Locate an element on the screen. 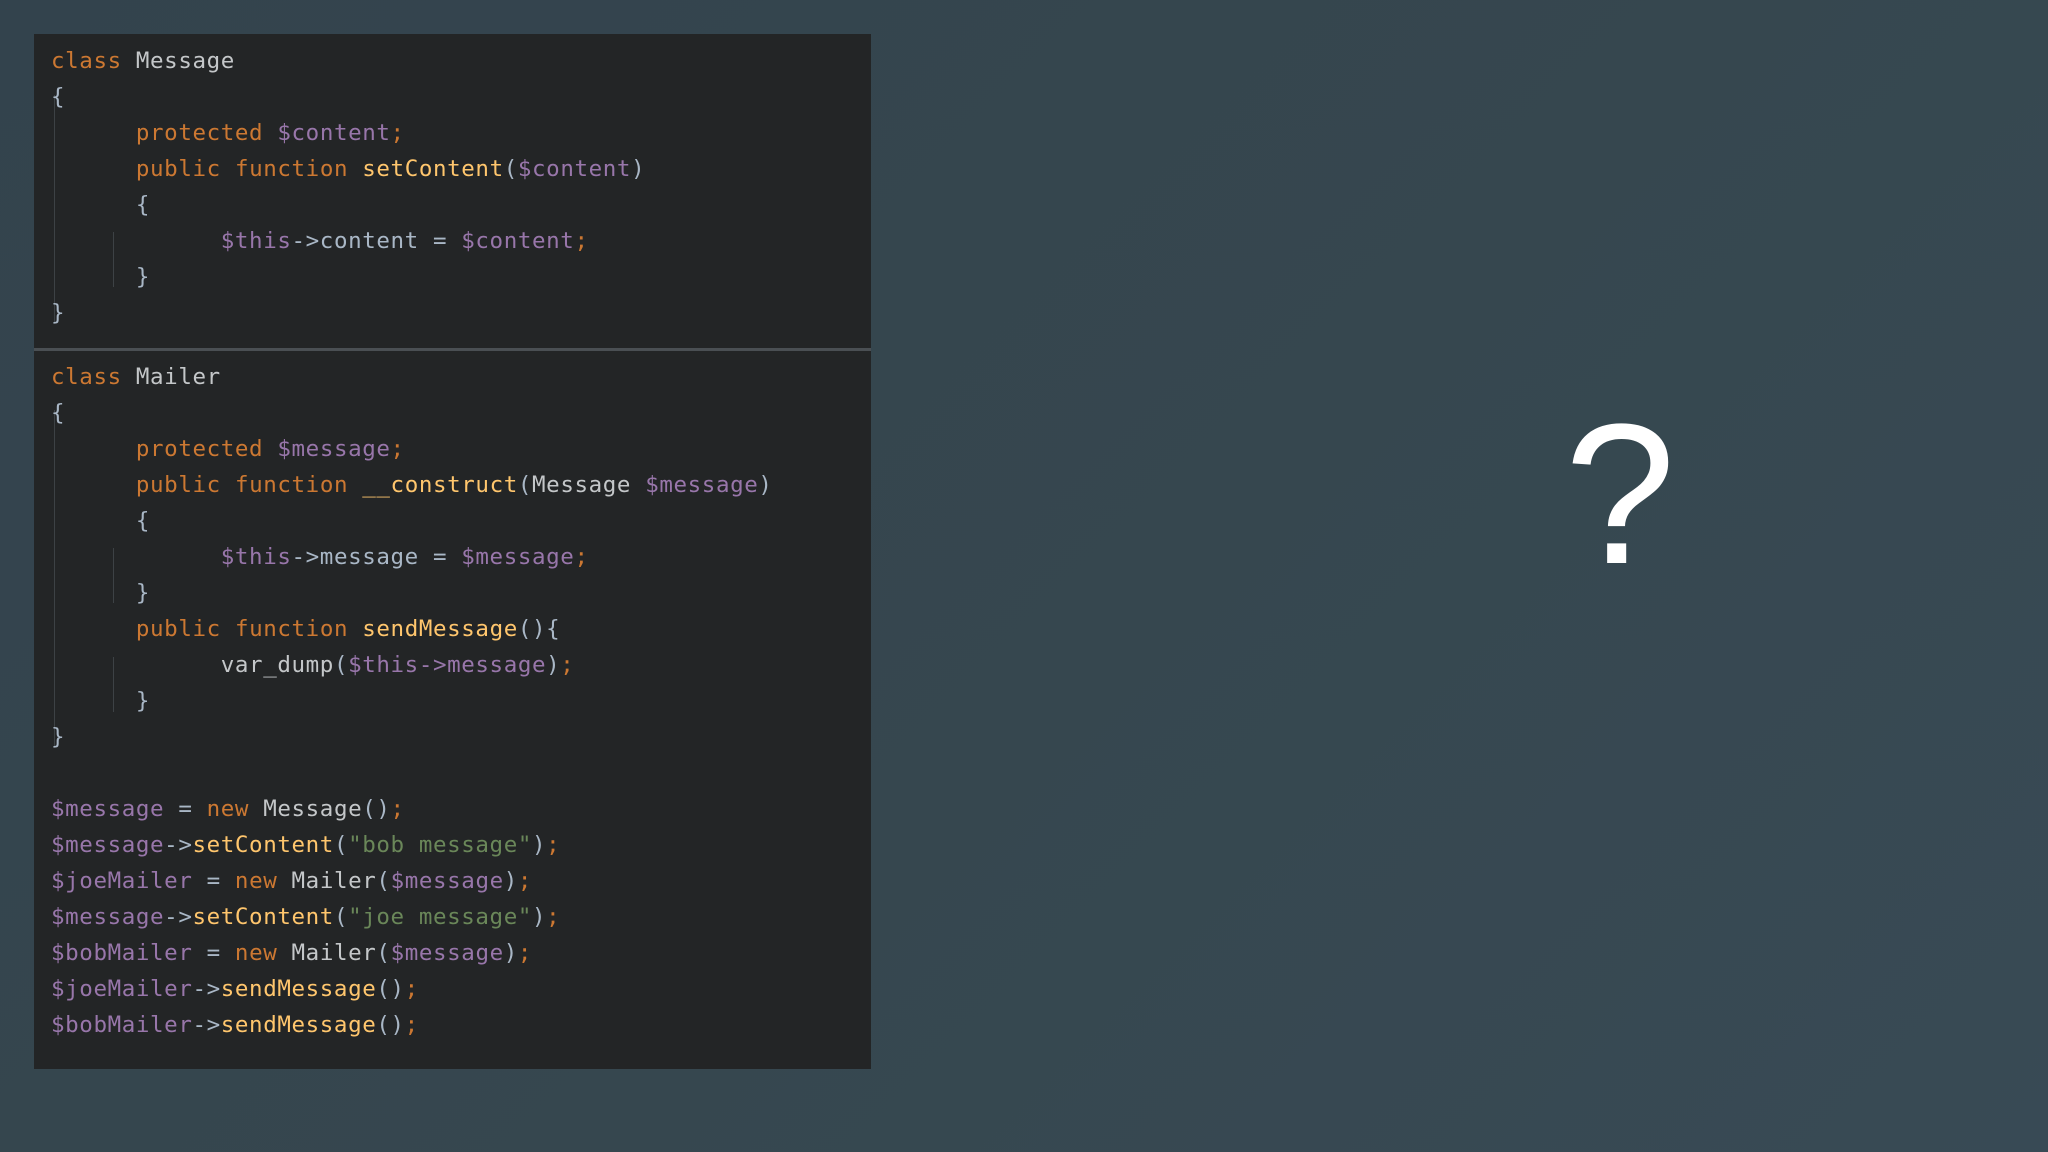 The height and width of the screenshot is (1152, 2048). code-line: $message->setContent("joe message"); is located at coordinates (305, 917).